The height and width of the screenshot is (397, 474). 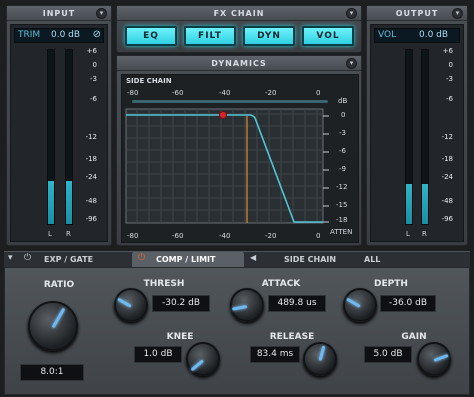 I want to click on knee-value: 1.0 dB, so click(x=158, y=354).